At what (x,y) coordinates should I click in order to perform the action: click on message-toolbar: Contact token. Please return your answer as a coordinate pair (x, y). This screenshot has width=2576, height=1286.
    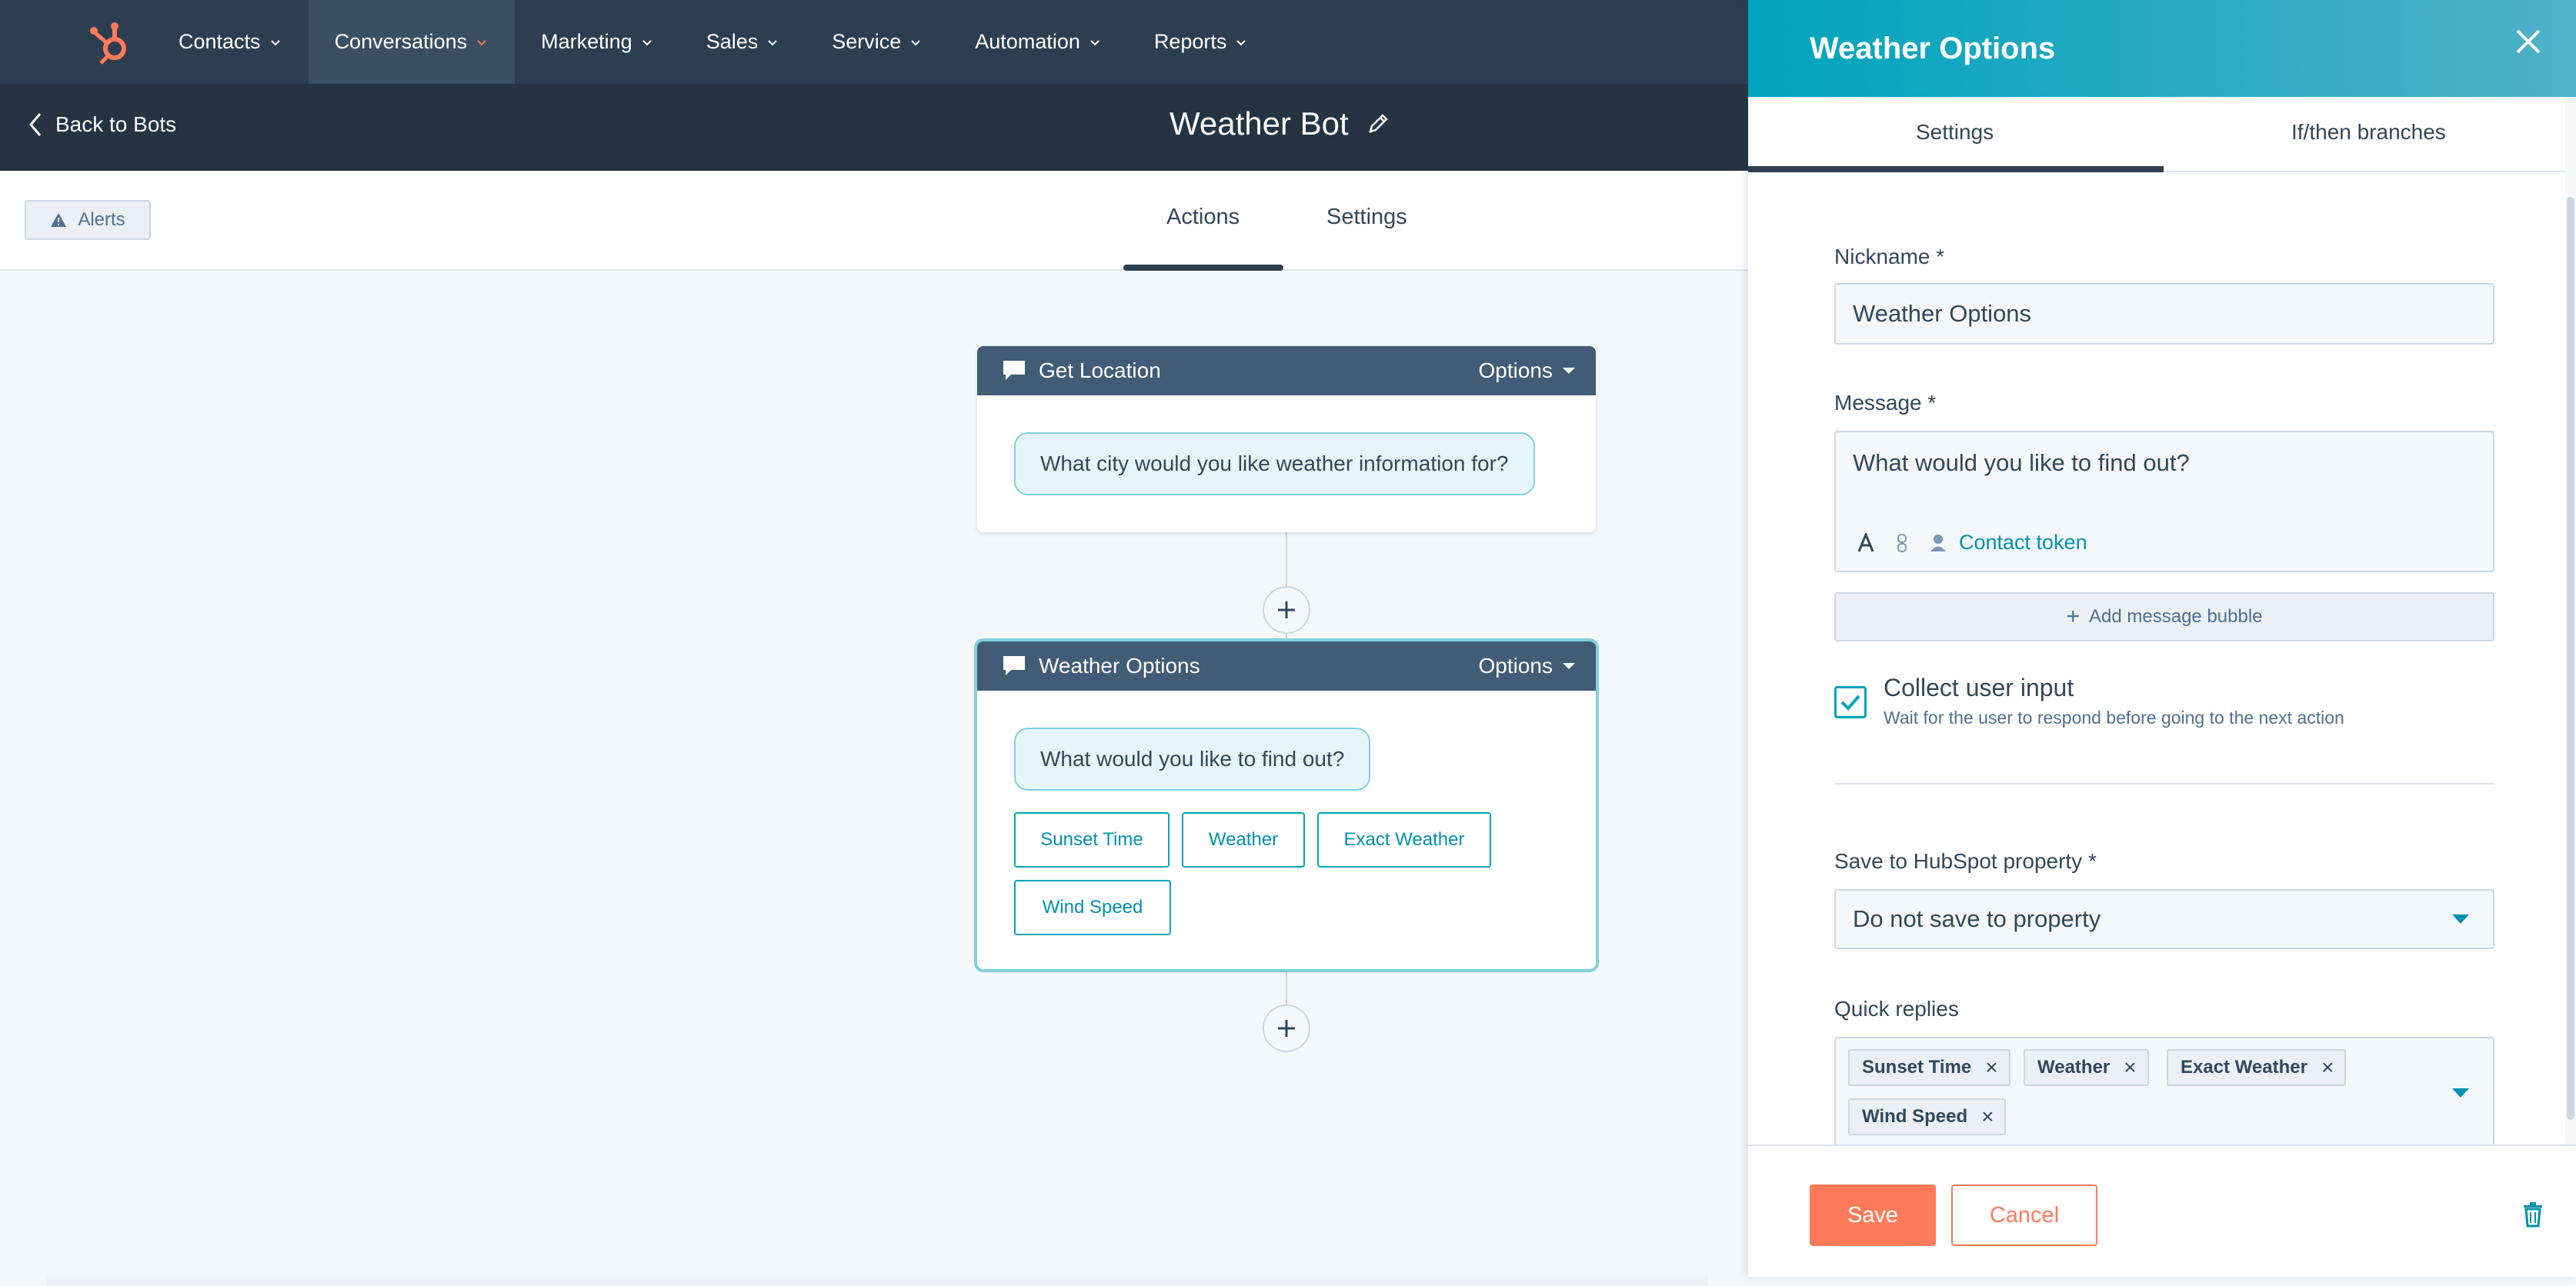
    Looking at the image, I should click on (1983, 543).